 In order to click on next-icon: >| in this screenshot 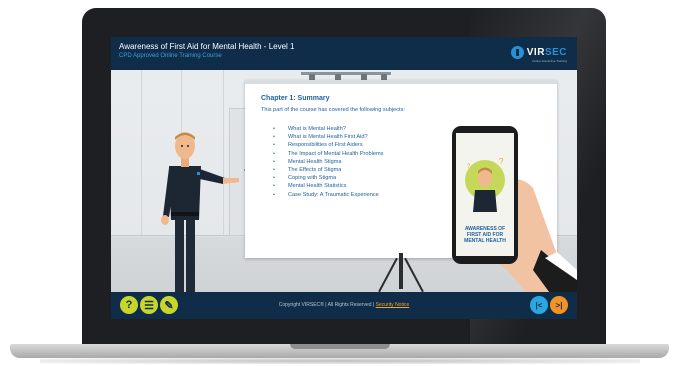, I will do `click(559, 305)`.